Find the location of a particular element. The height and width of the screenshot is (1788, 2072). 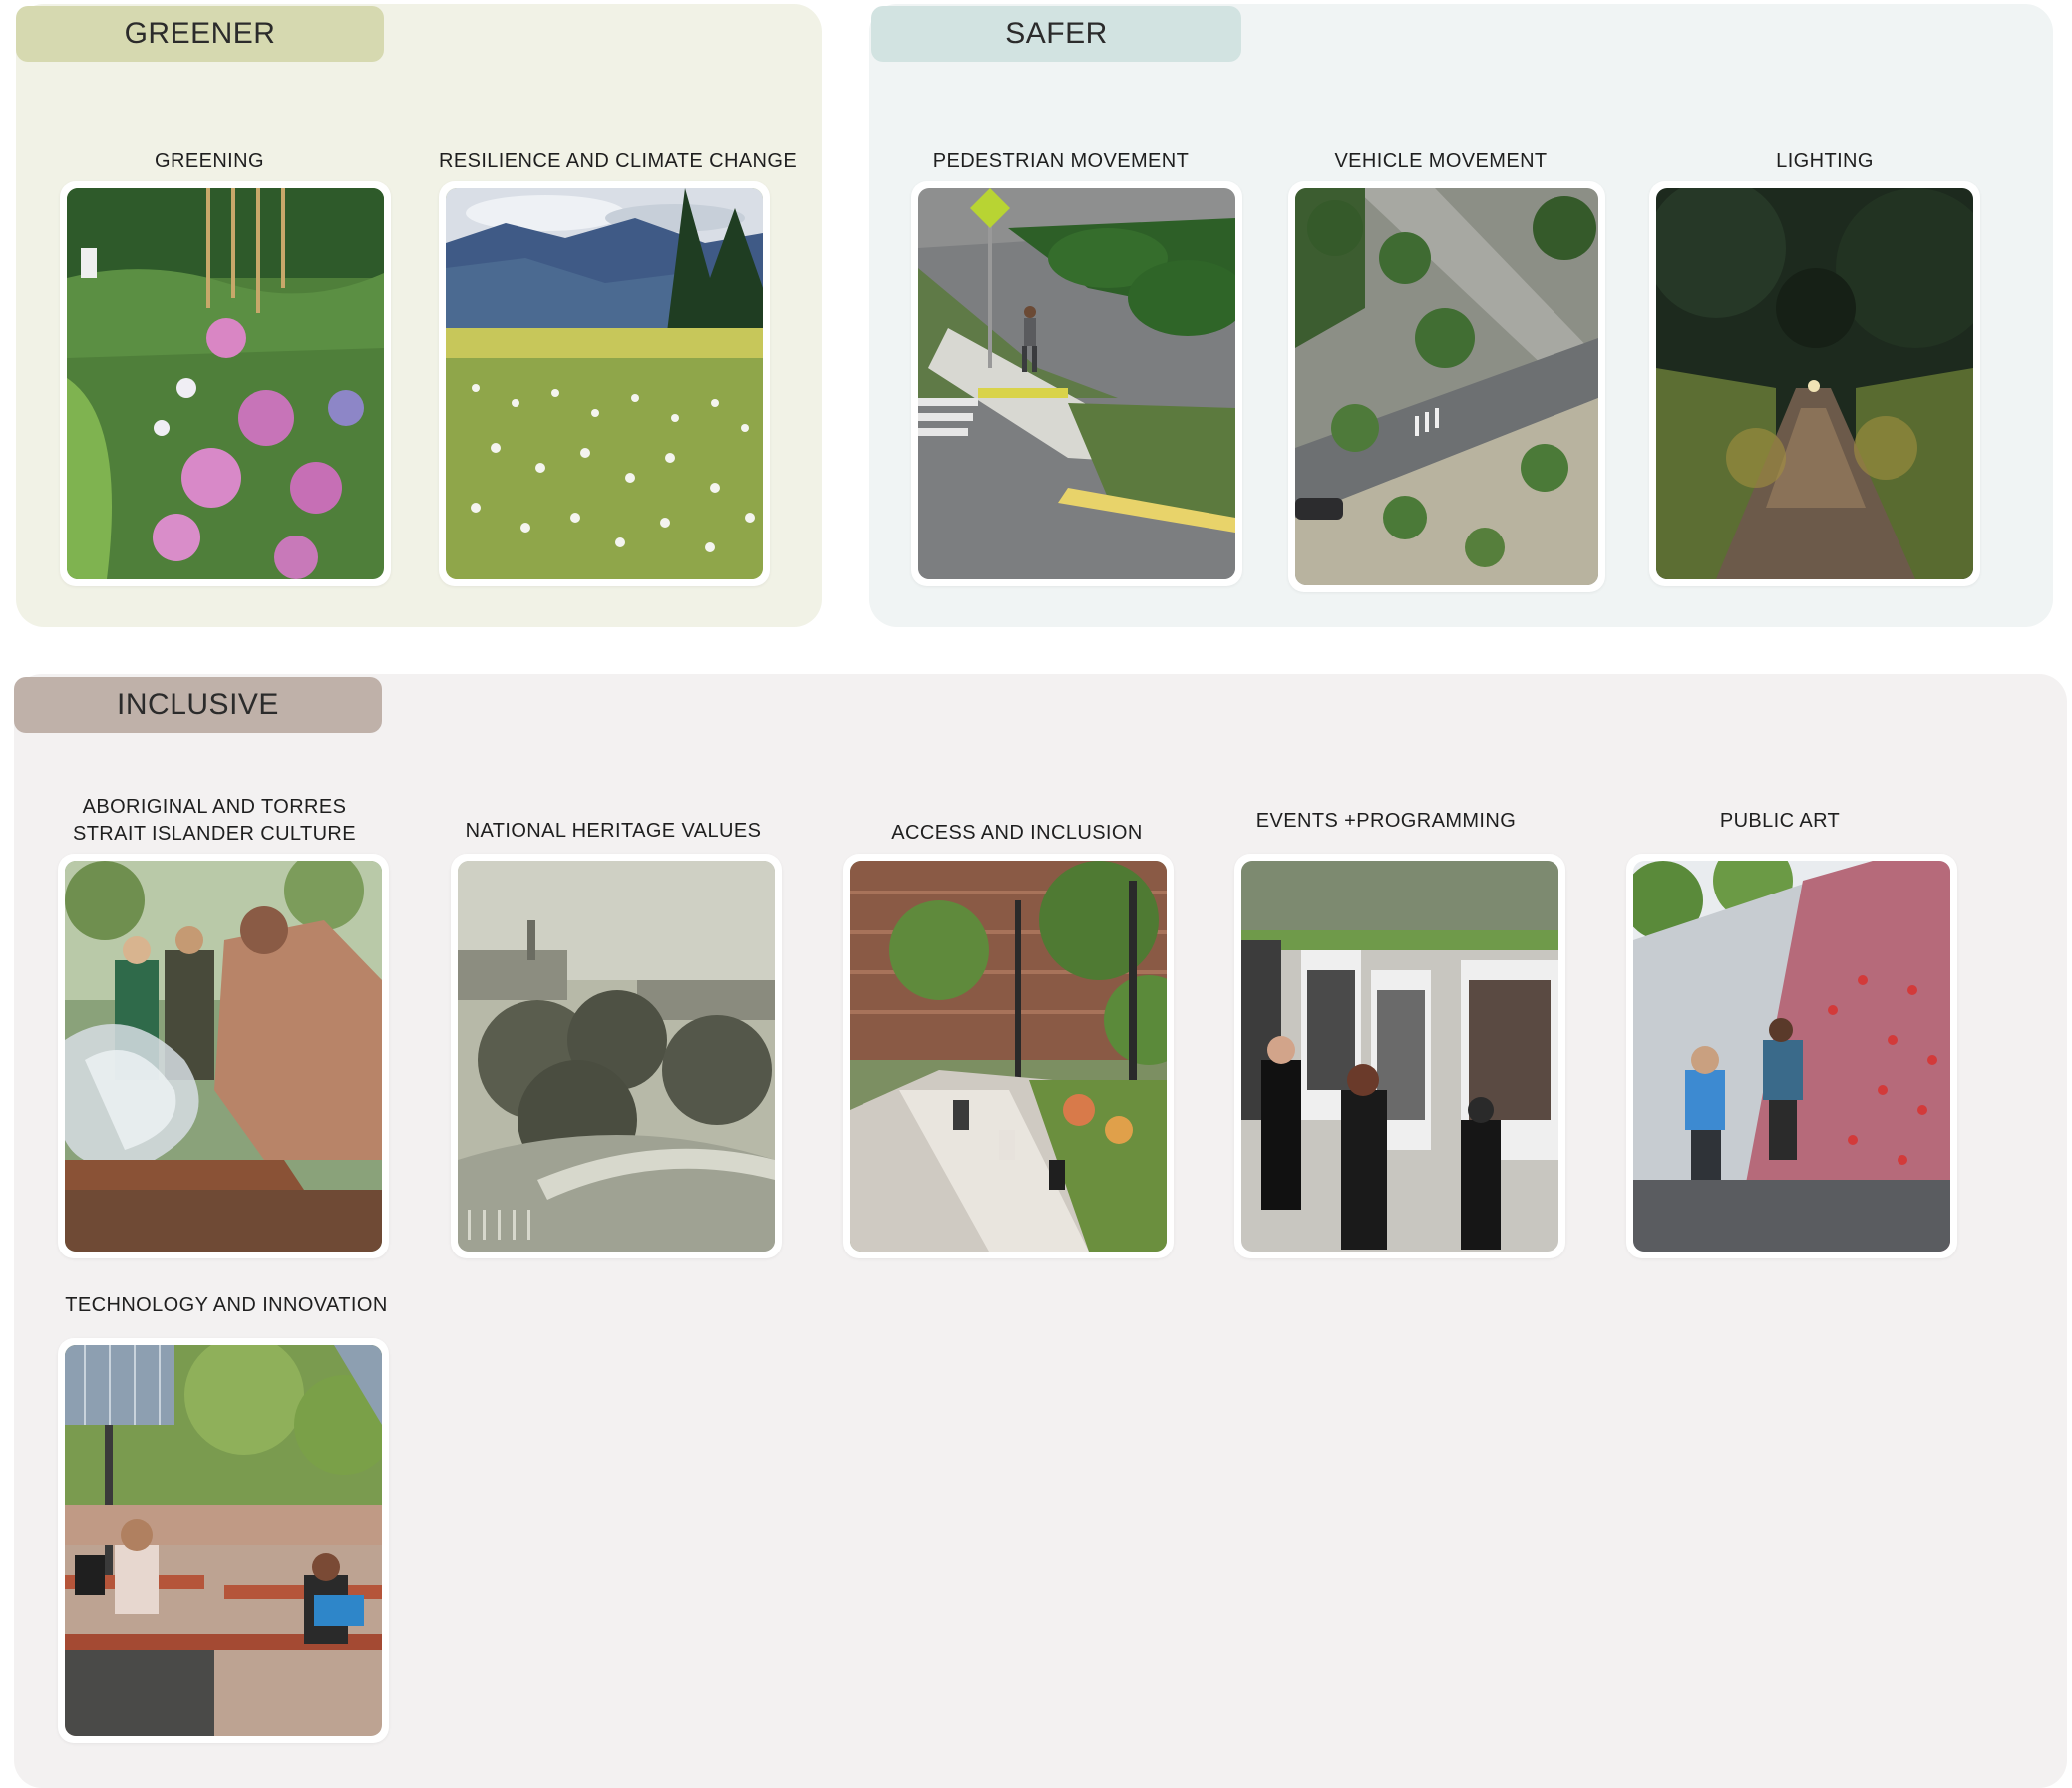

street-aerial-photo is located at coordinates (1446, 387).